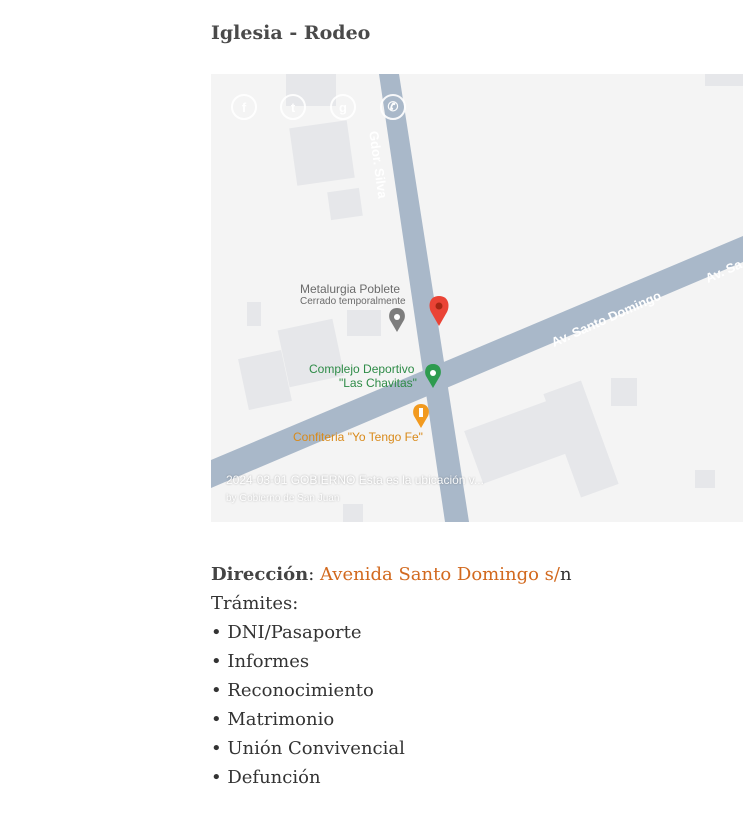 This screenshot has width=743, height=814. Describe the element at coordinates (353, 301) in the screenshot. I see `poi-label-status: Cerrado temporalmente` at that location.